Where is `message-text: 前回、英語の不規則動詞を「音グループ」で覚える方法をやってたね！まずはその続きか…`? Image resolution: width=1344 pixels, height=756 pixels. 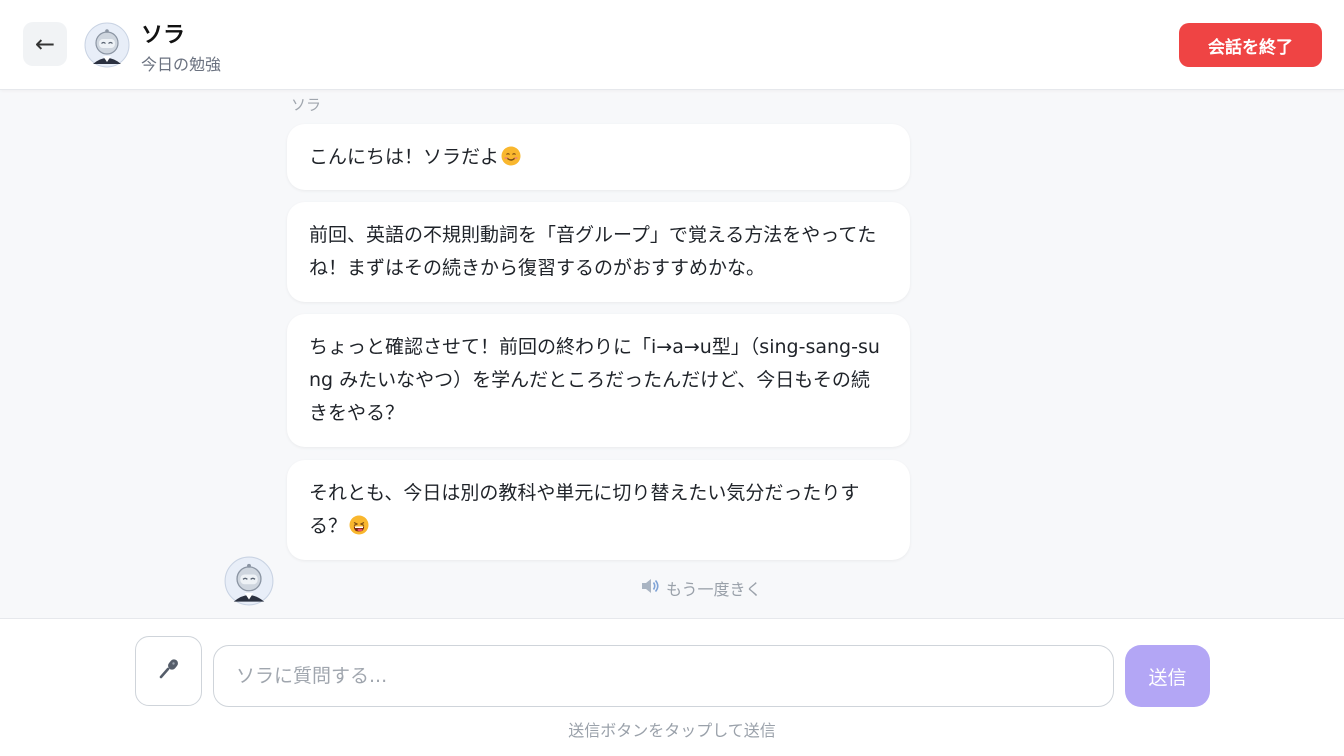
message-text: 前回、英語の不規則動詞を「音グループ」で覚える方法をやってたね！まずはその続きか… is located at coordinates (593, 251).